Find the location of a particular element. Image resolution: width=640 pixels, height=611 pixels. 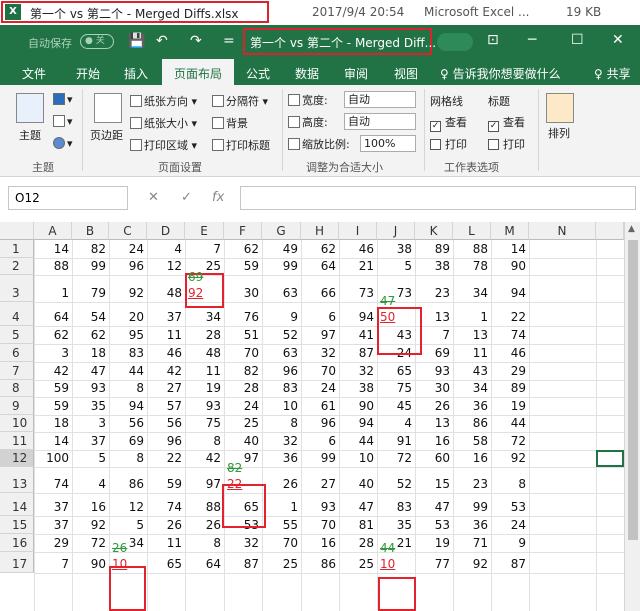

headings-view-checkbox: ✓ 查看 is located at coordinates (506, 123).